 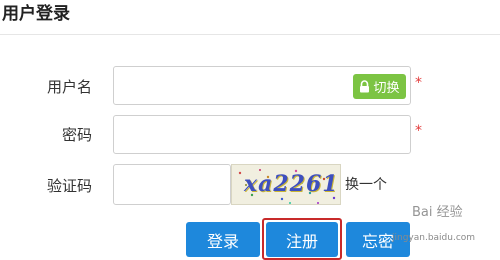 What do you see at coordinates (69, 87) in the screenshot?
I see `username-label: 用户名` at bounding box center [69, 87].